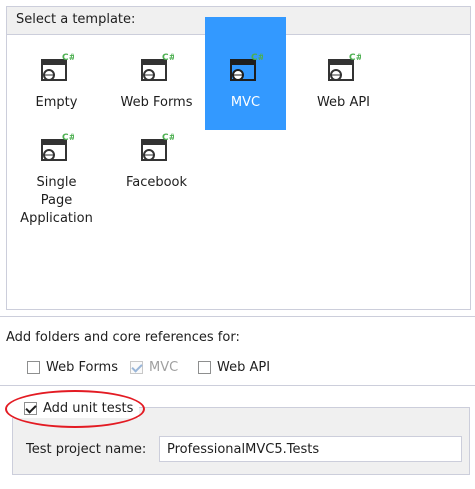  Describe the element at coordinates (164, 367) in the screenshot. I see `checkbox-label: MVC` at that location.